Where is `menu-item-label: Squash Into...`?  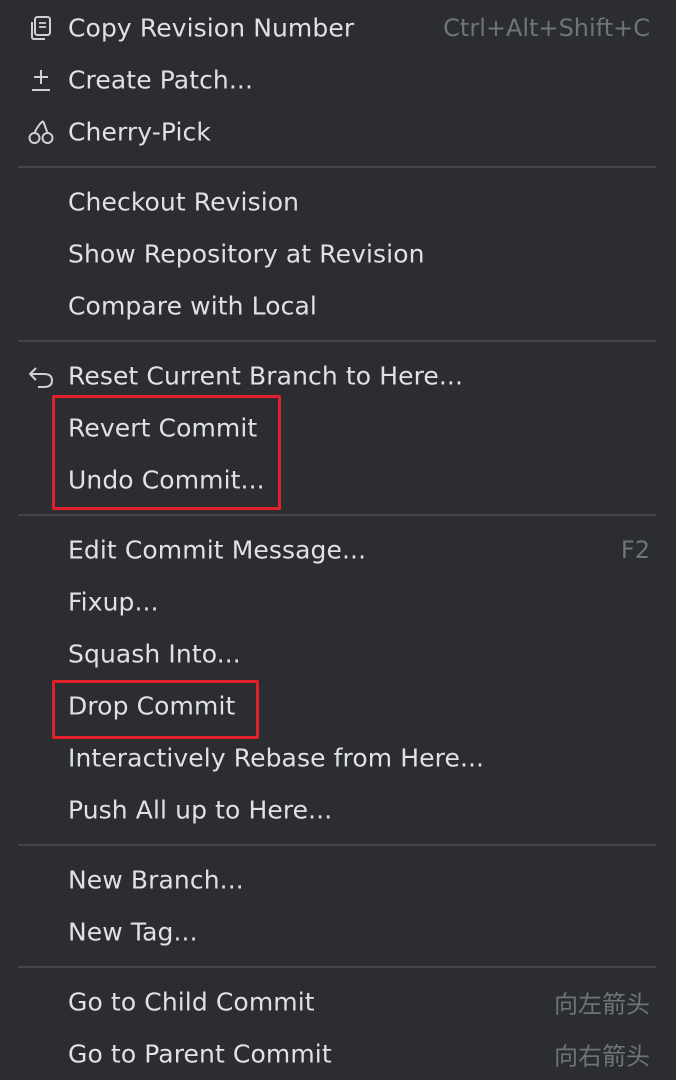
menu-item-label: Squash Into... is located at coordinates (154, 654).